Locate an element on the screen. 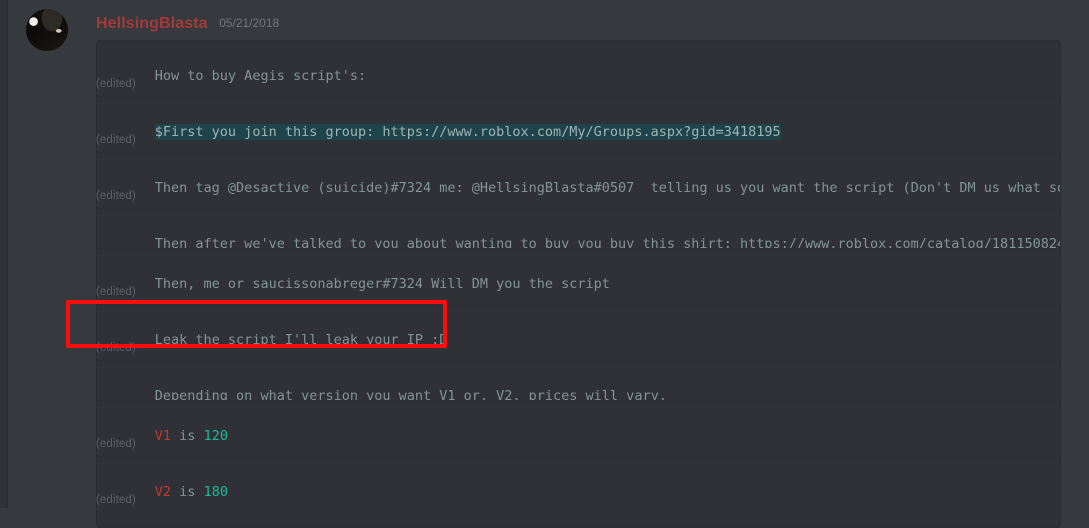  message-header: HellsingBlasta 05/21/2018 is located at coordinates (187, 24).